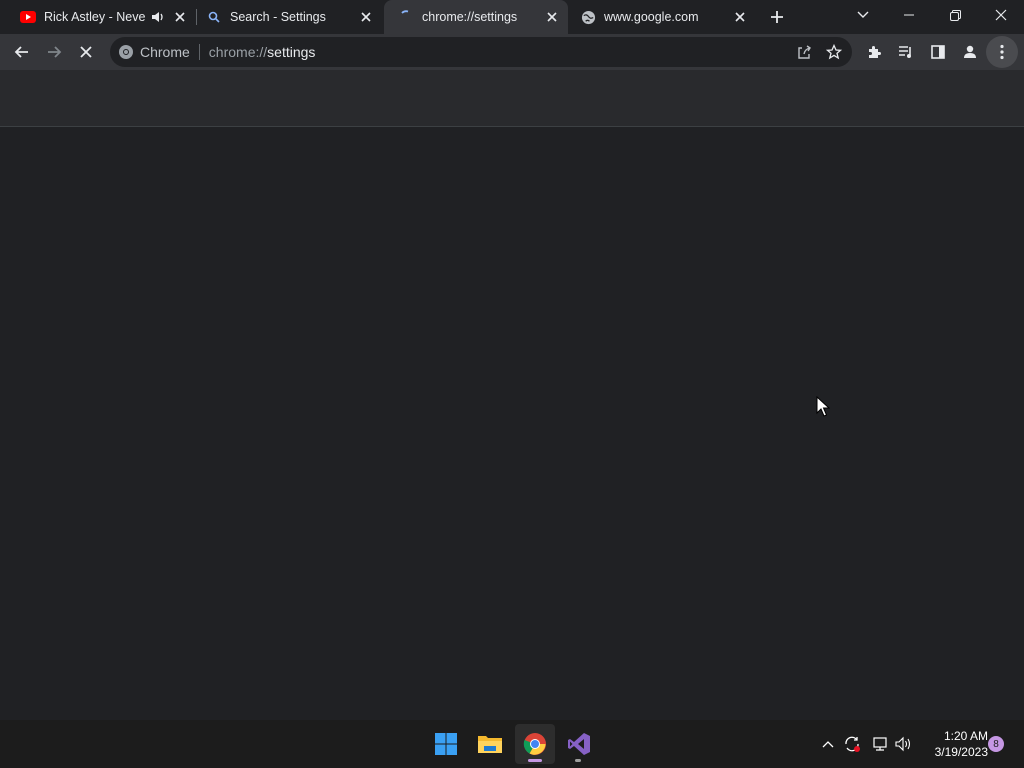 This screenshot has height=768, width=1024. I want to click on tab-youtube: Rick Astley - Never Gonna Give You Up, so click(104, 17).